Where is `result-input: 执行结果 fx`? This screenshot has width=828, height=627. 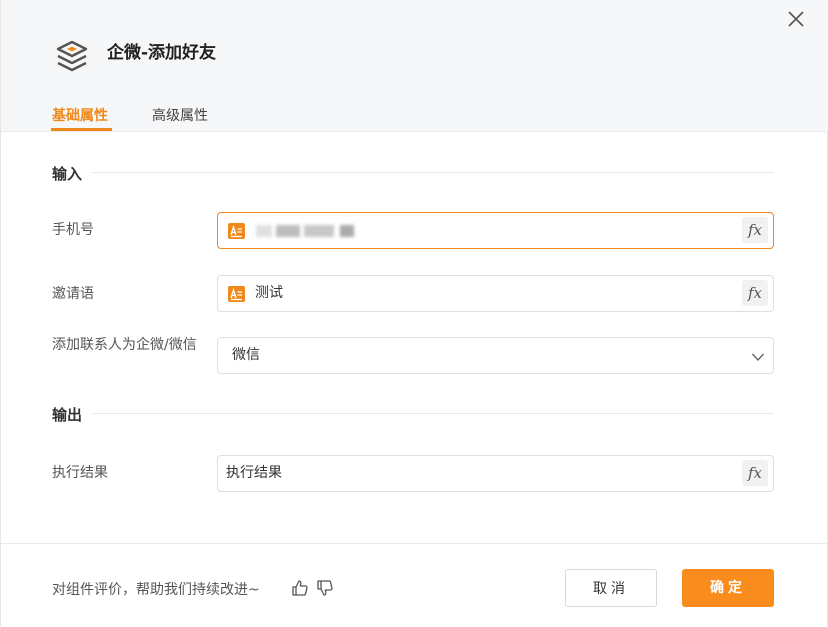 result-input: 执行结果 fx is located at coordinates (495, 473).